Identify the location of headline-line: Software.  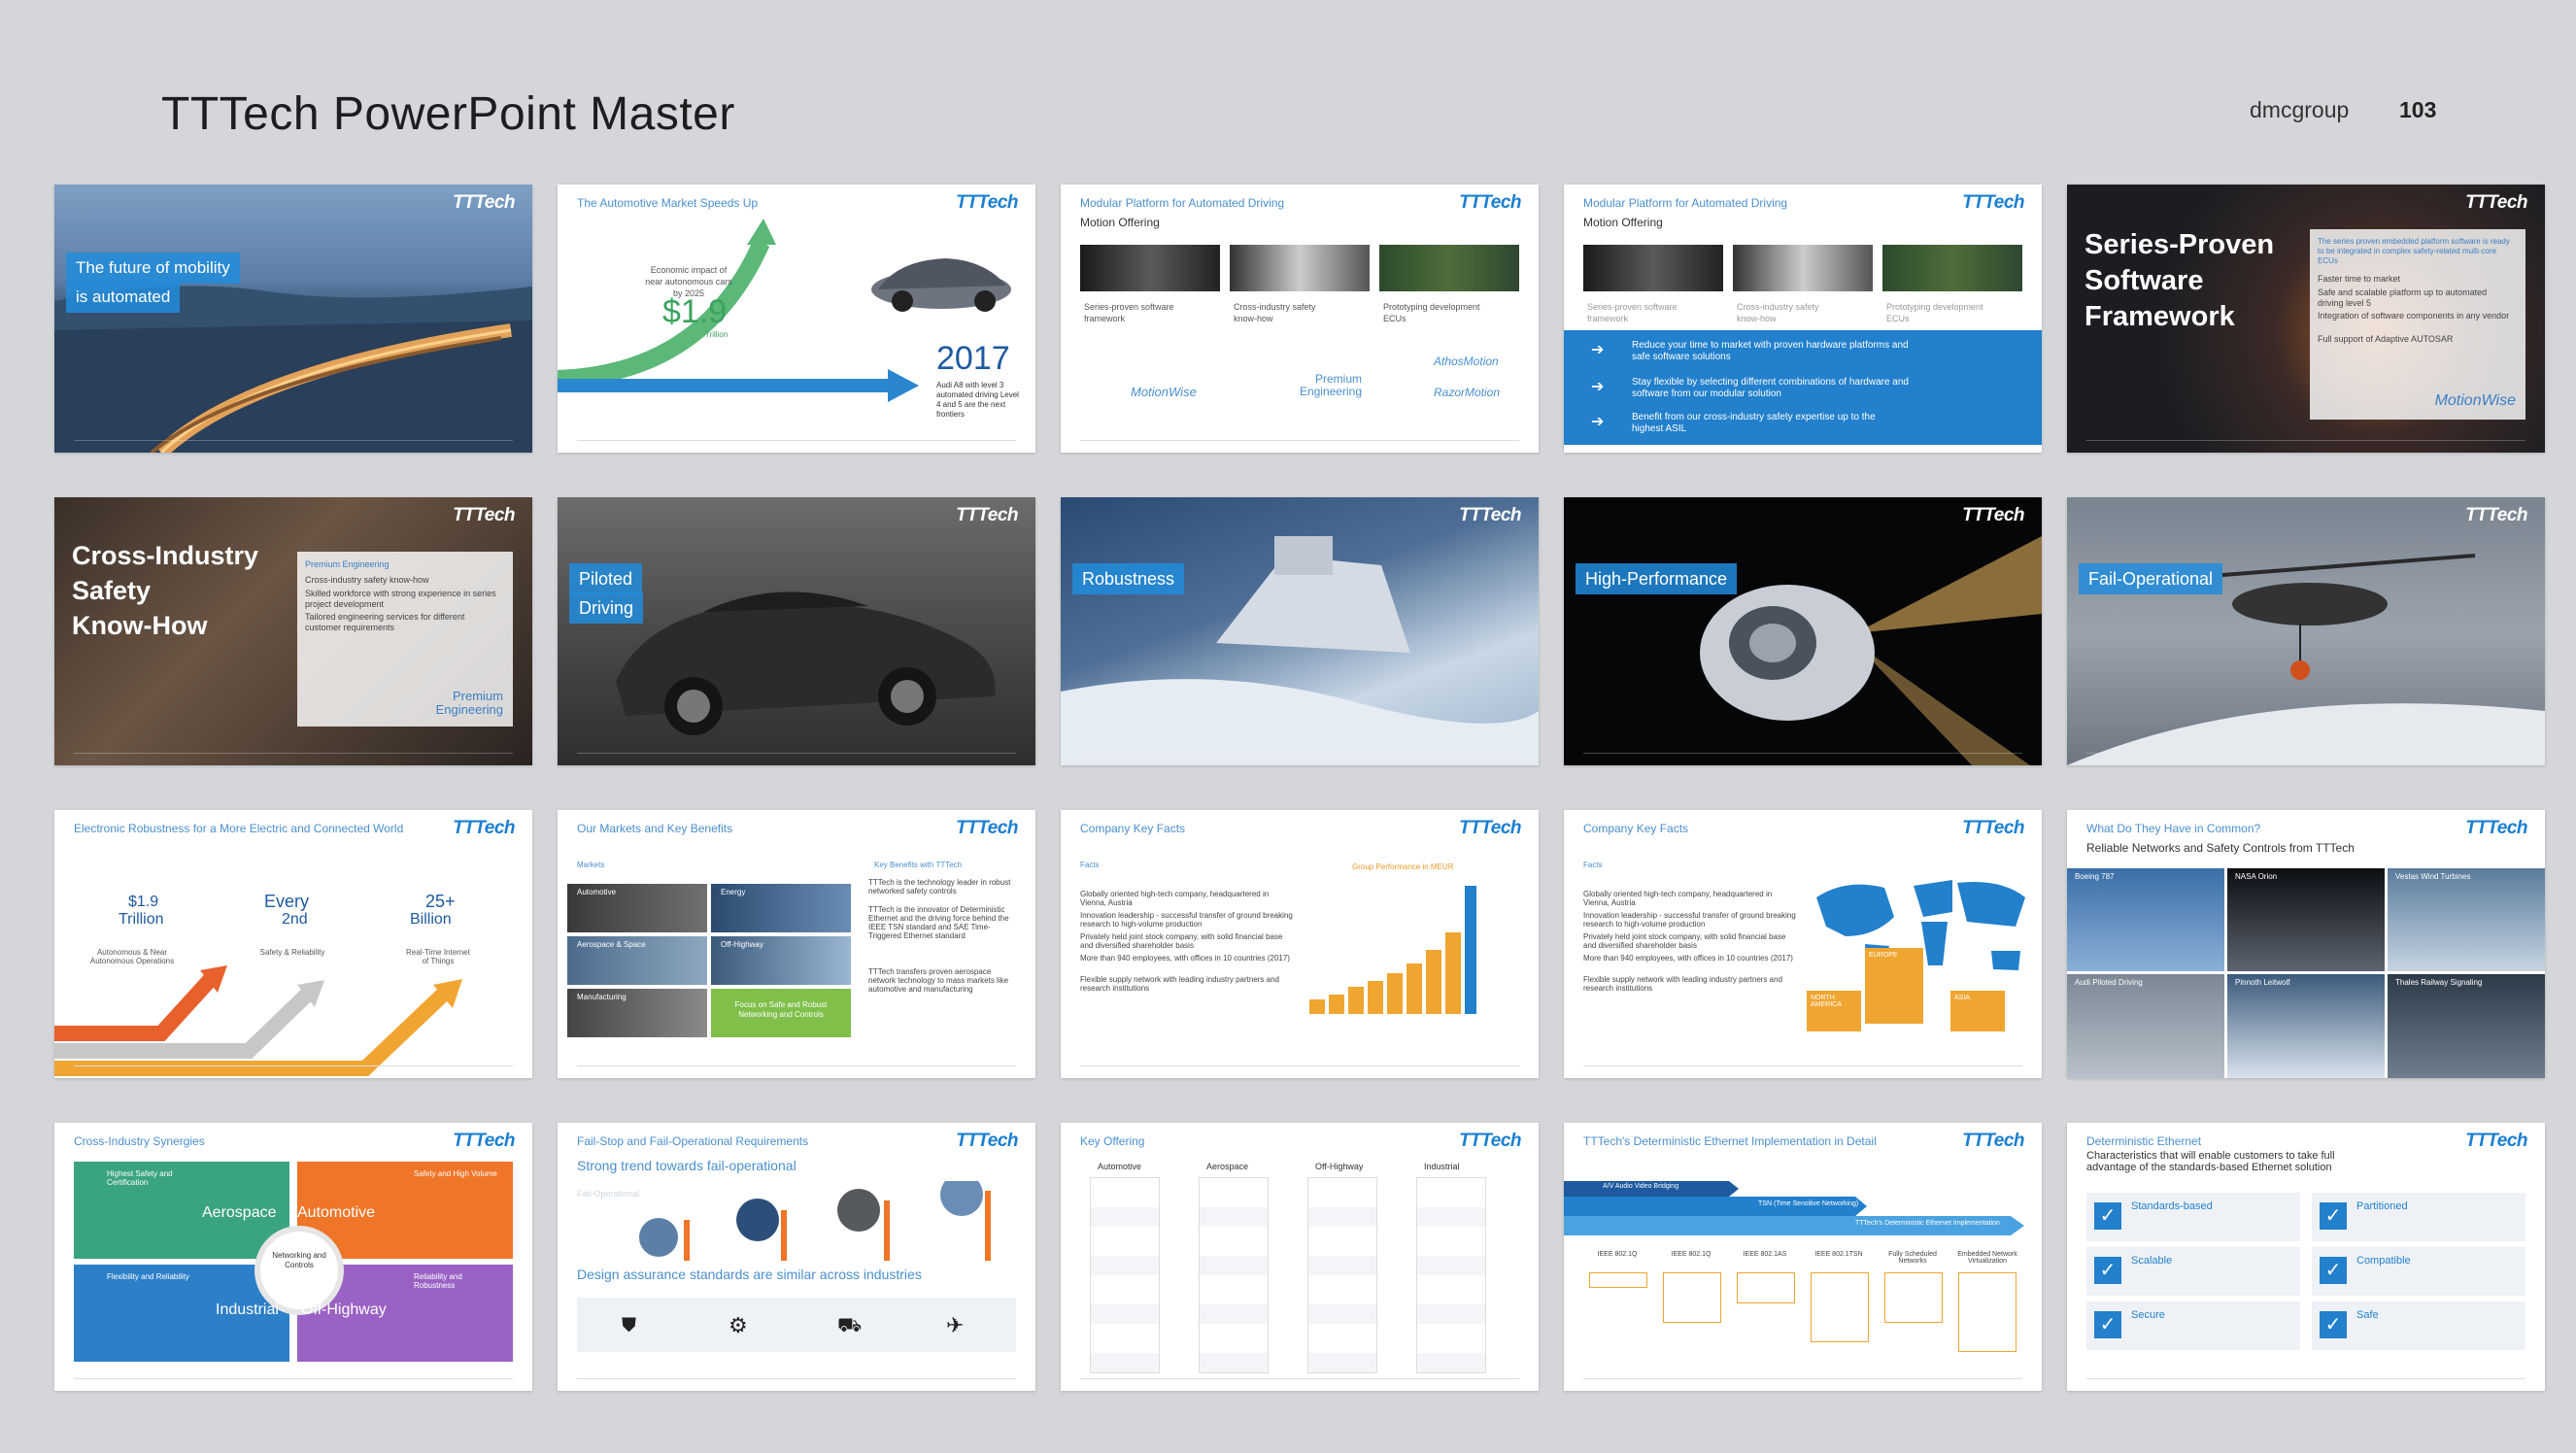
(2144, 280).